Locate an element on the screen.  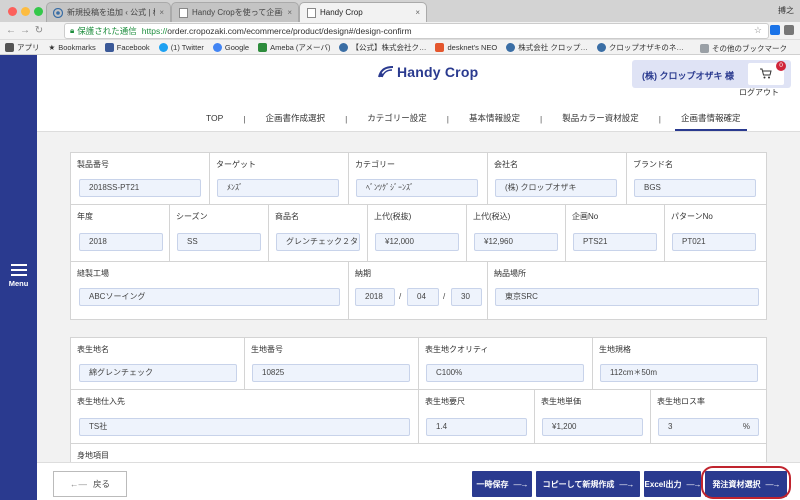
logo: Handy Crop is located at coordinates (427, 72).